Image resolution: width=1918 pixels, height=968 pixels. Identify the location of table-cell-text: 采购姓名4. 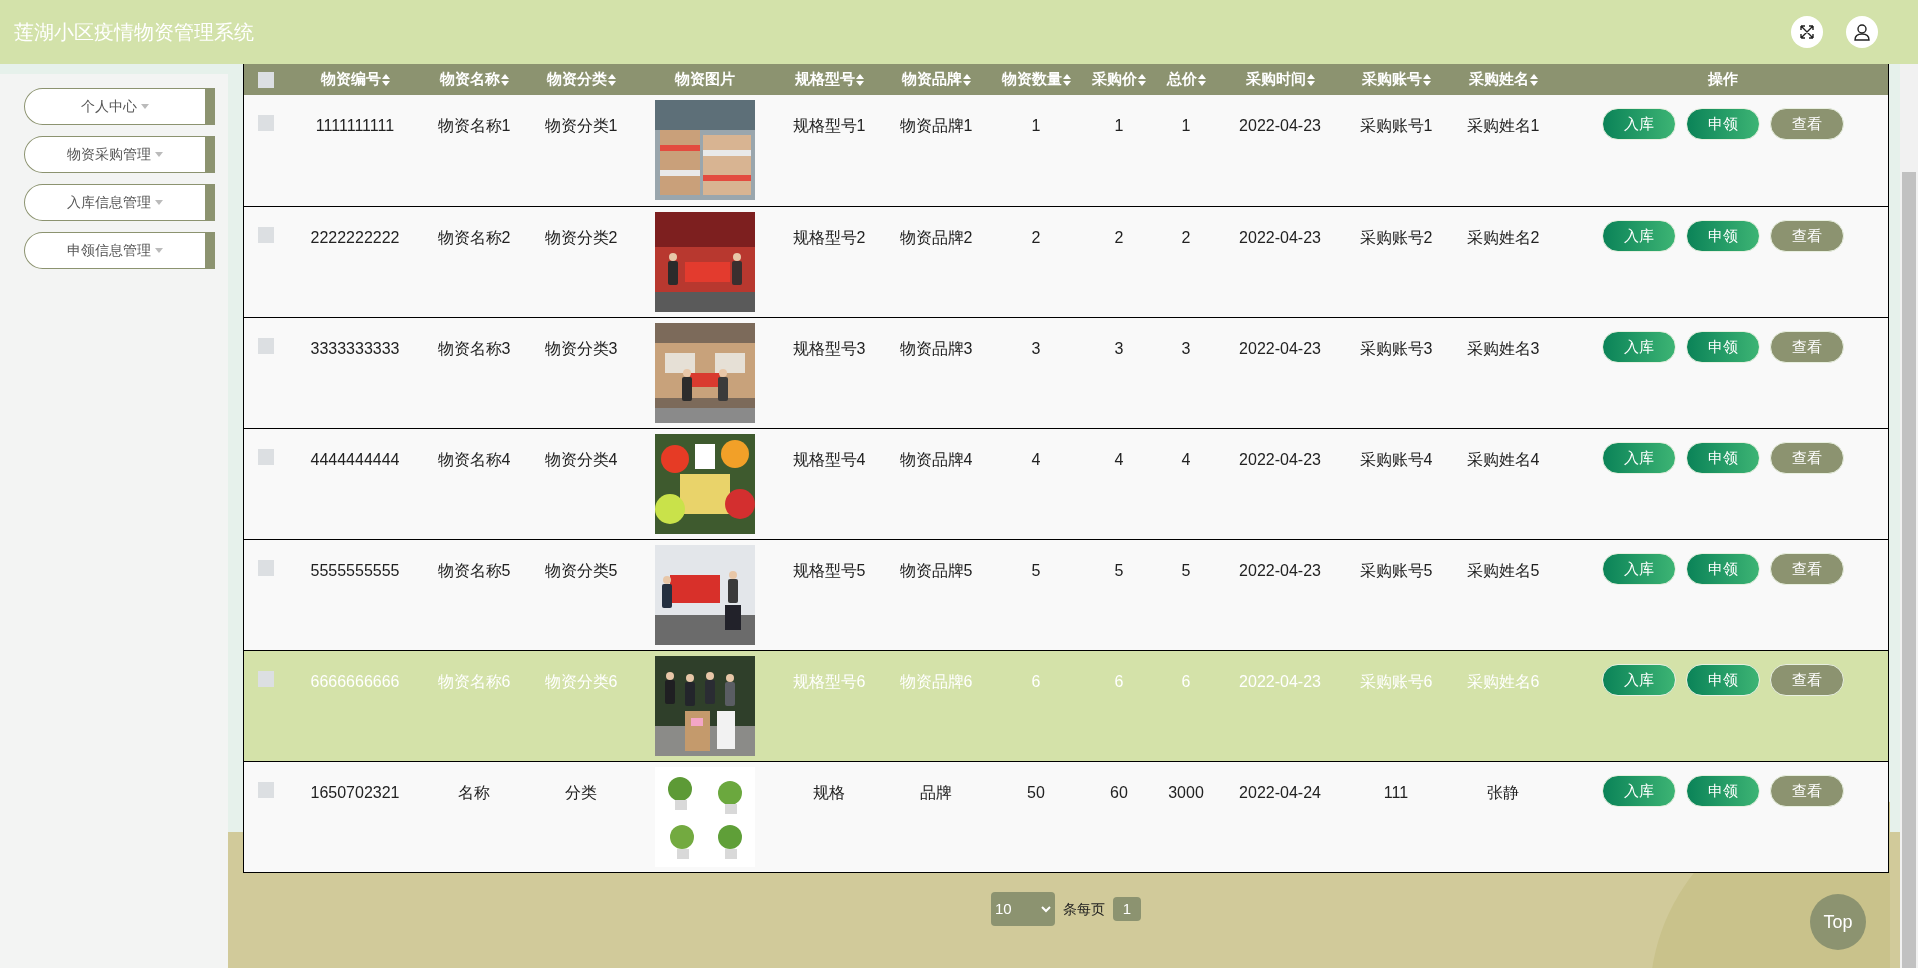
(1503, 460).